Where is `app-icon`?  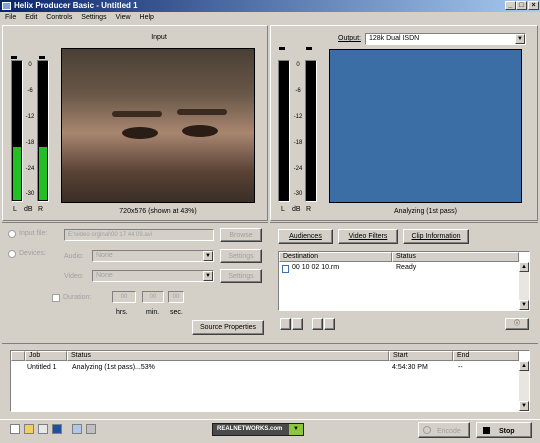 app-icon is located at coordinates (6, 6).